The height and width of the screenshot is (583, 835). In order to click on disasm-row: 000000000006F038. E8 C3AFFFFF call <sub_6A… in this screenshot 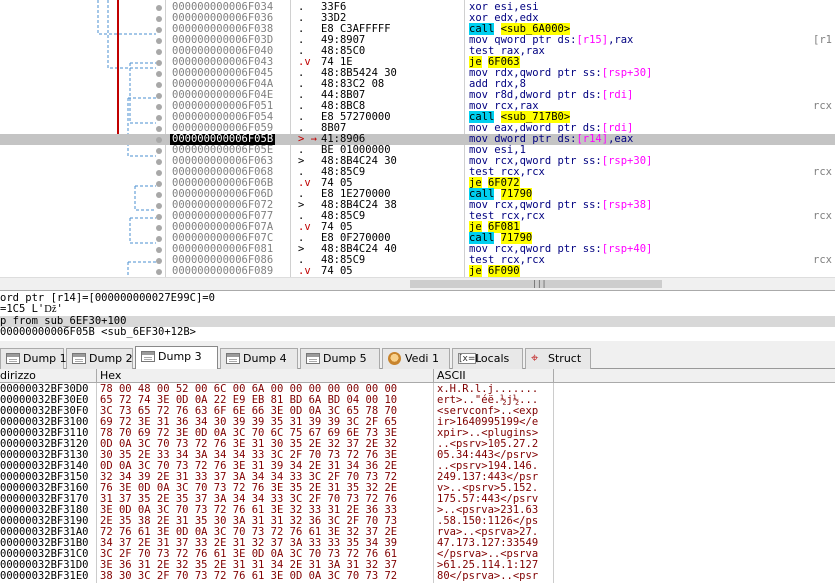, I will do `click(417, 29)`.